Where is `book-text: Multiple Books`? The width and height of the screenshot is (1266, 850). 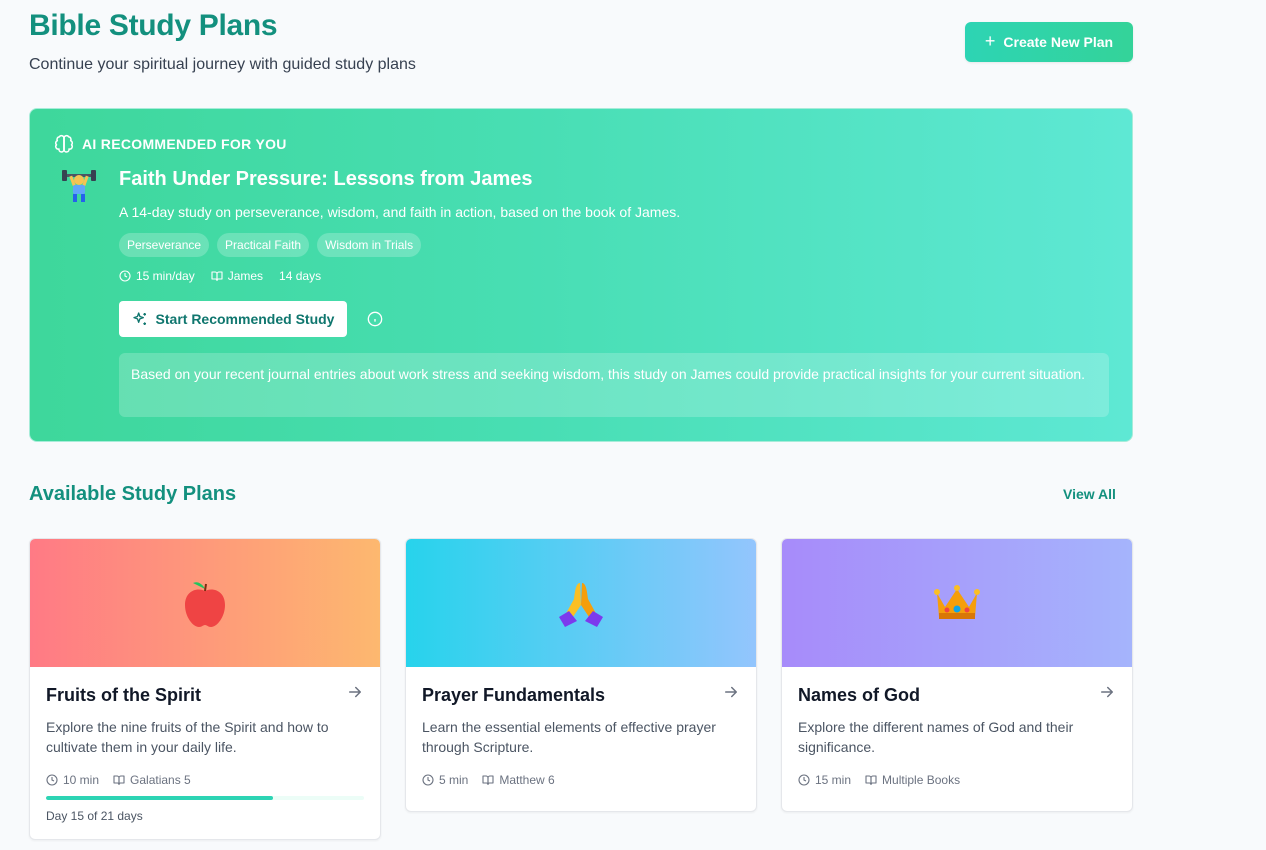 book-text: Multiple Books is located at coordinates (921, 780).